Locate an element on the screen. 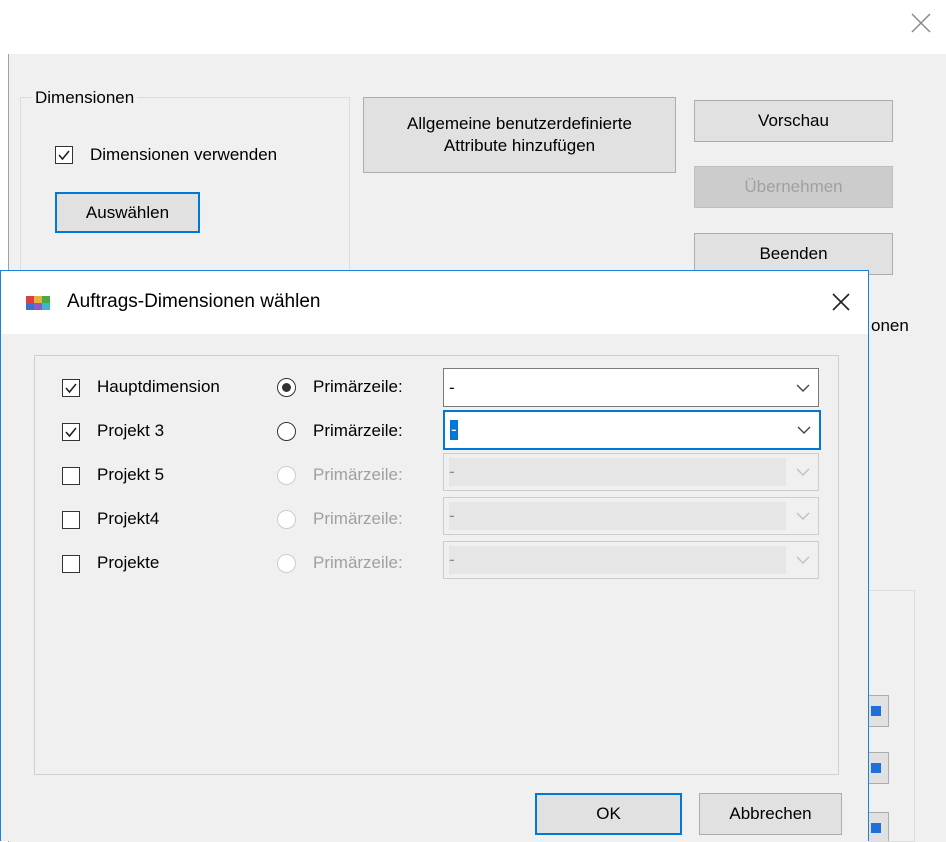 This screenshot has height=842, width=946. row-label-projekt-5: Projekt 5 is located at coordinates (131, 474).